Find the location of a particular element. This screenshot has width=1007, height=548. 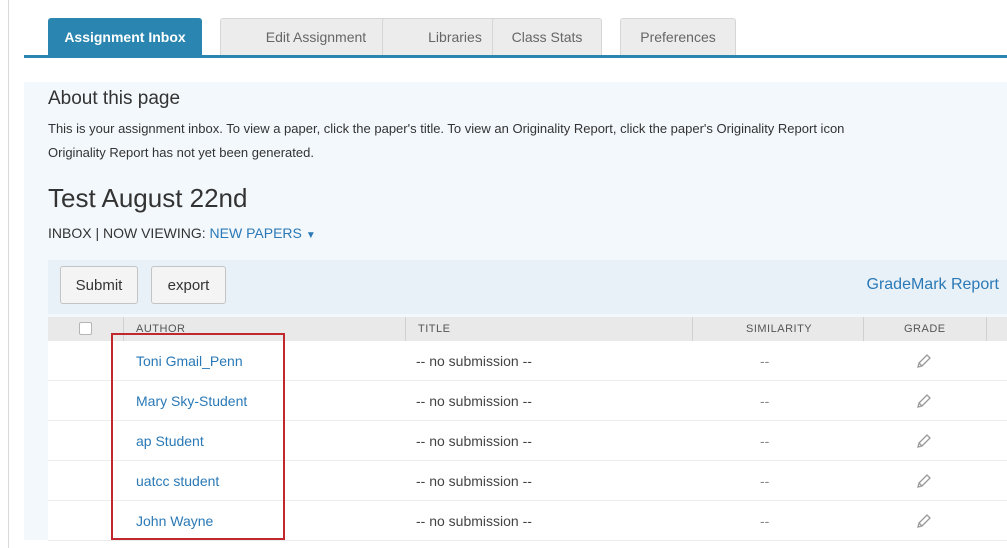

table-row: ap Student -- no submission -- -- is located at coordinates (527, 441).